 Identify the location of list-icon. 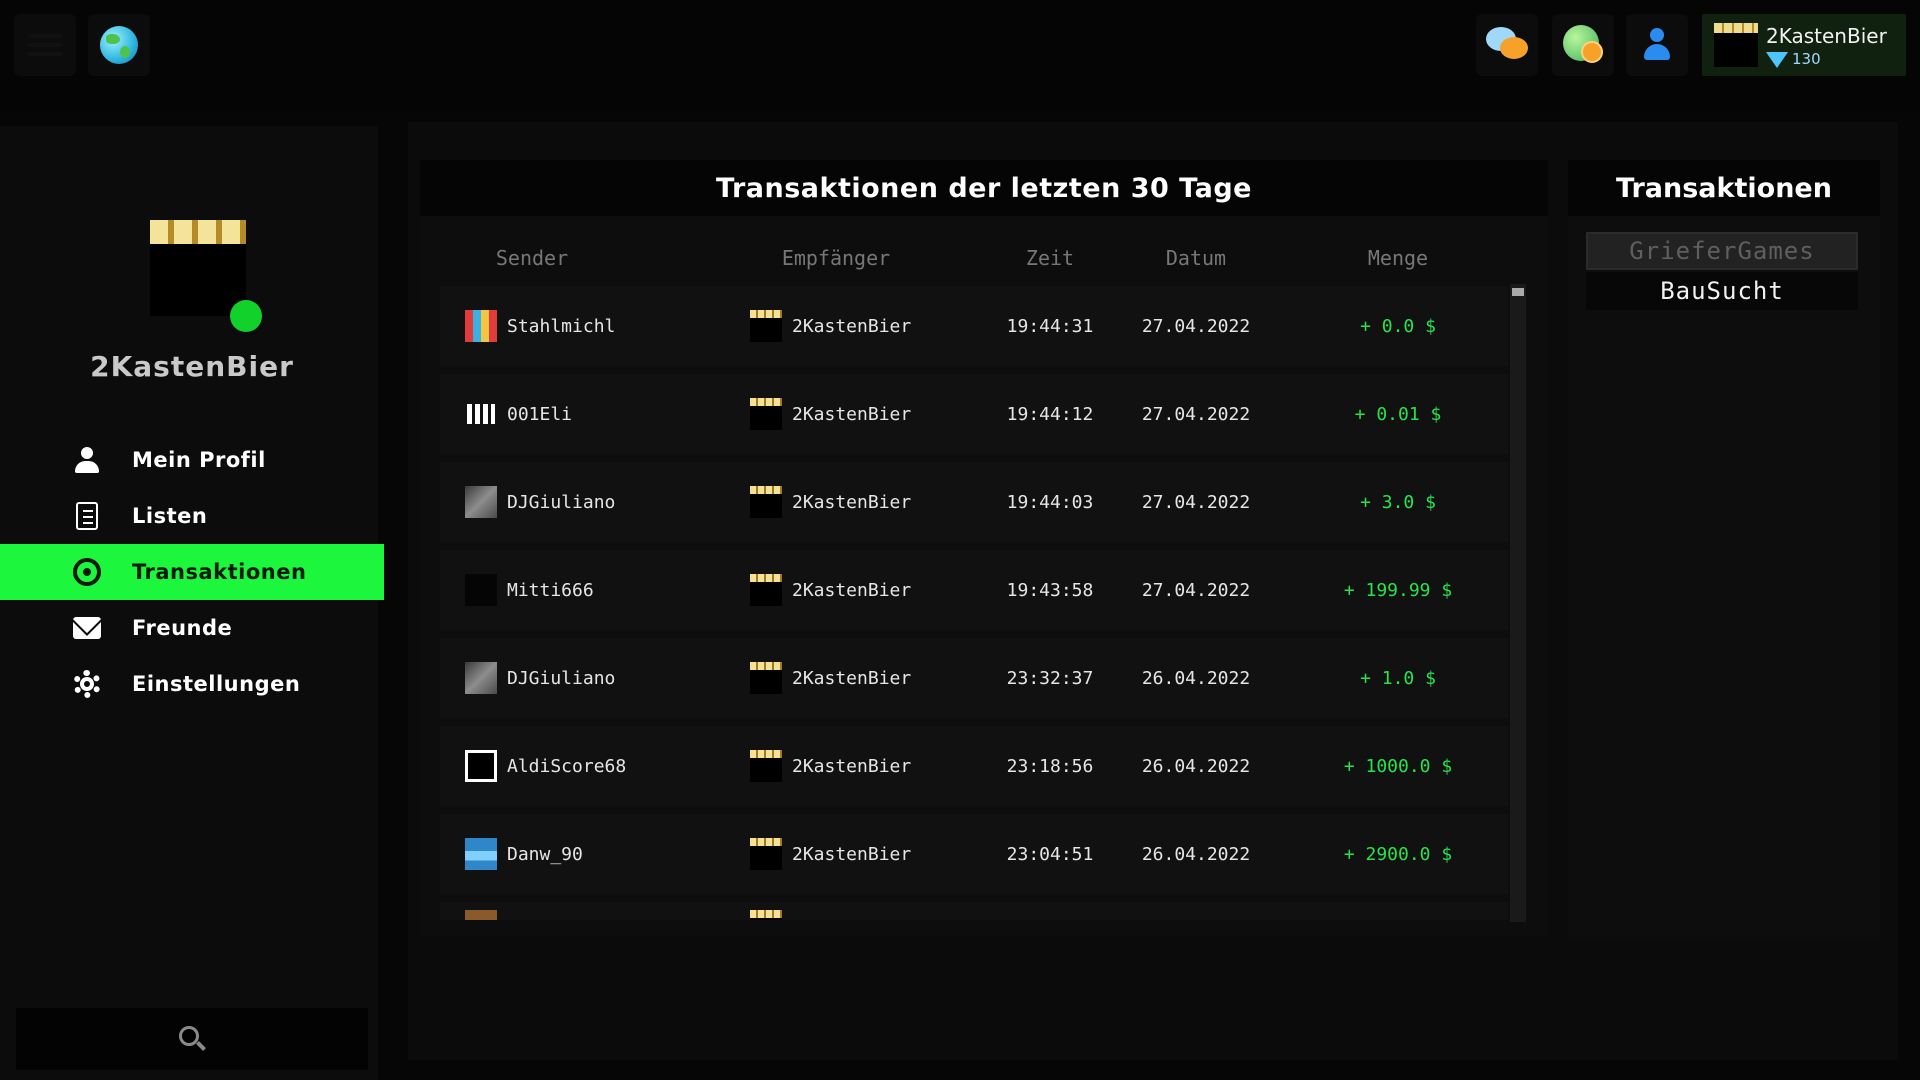
(87, 516).